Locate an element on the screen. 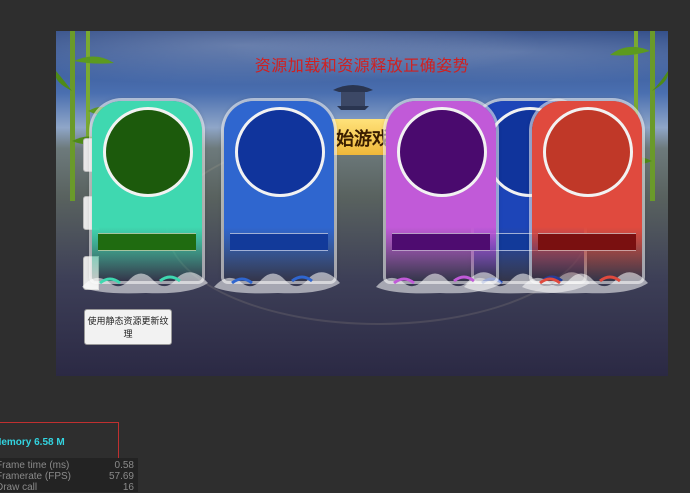 This screenshot has height=493, width=690. card-green-bar is located at coordinates (147, 242).